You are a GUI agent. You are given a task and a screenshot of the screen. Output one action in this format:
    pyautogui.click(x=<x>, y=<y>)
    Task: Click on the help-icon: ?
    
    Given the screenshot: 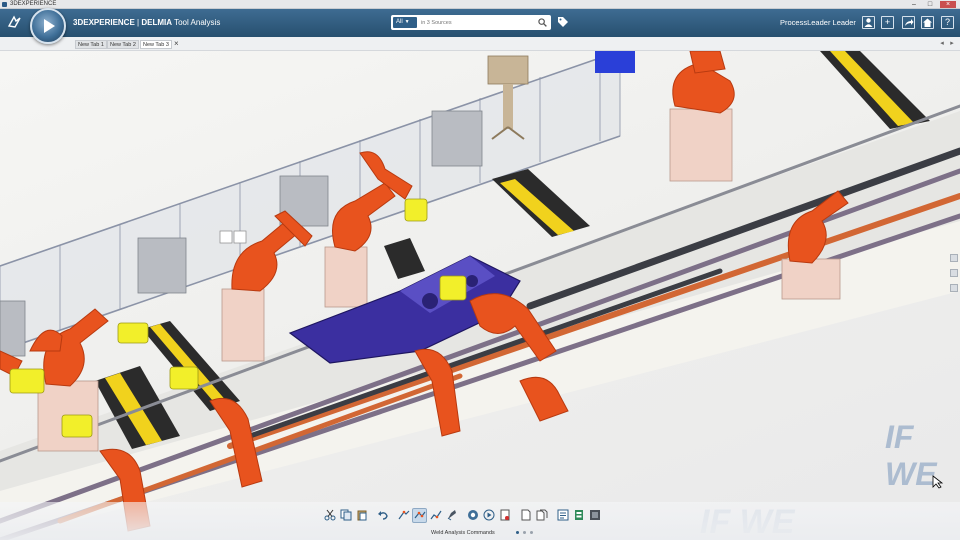 What is the action you would take?
    pyautogui.click(x=947, y=22)
    